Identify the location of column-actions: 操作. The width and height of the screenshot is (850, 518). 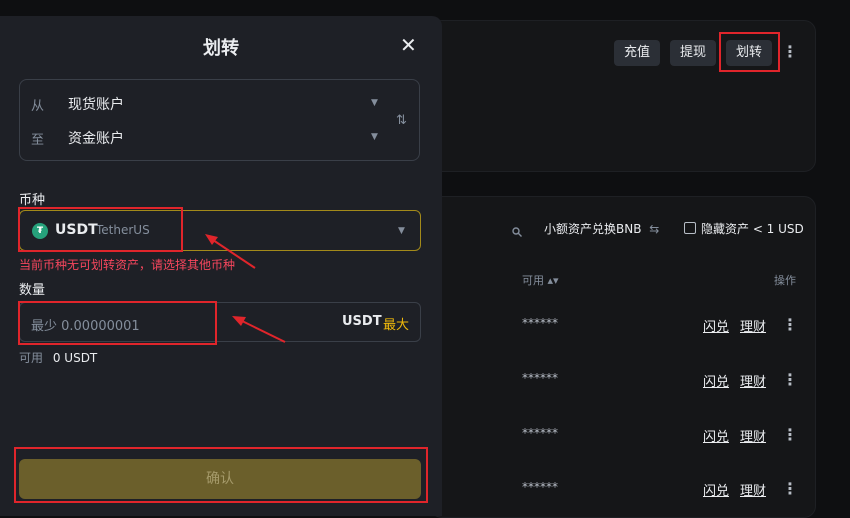
(785, 280).